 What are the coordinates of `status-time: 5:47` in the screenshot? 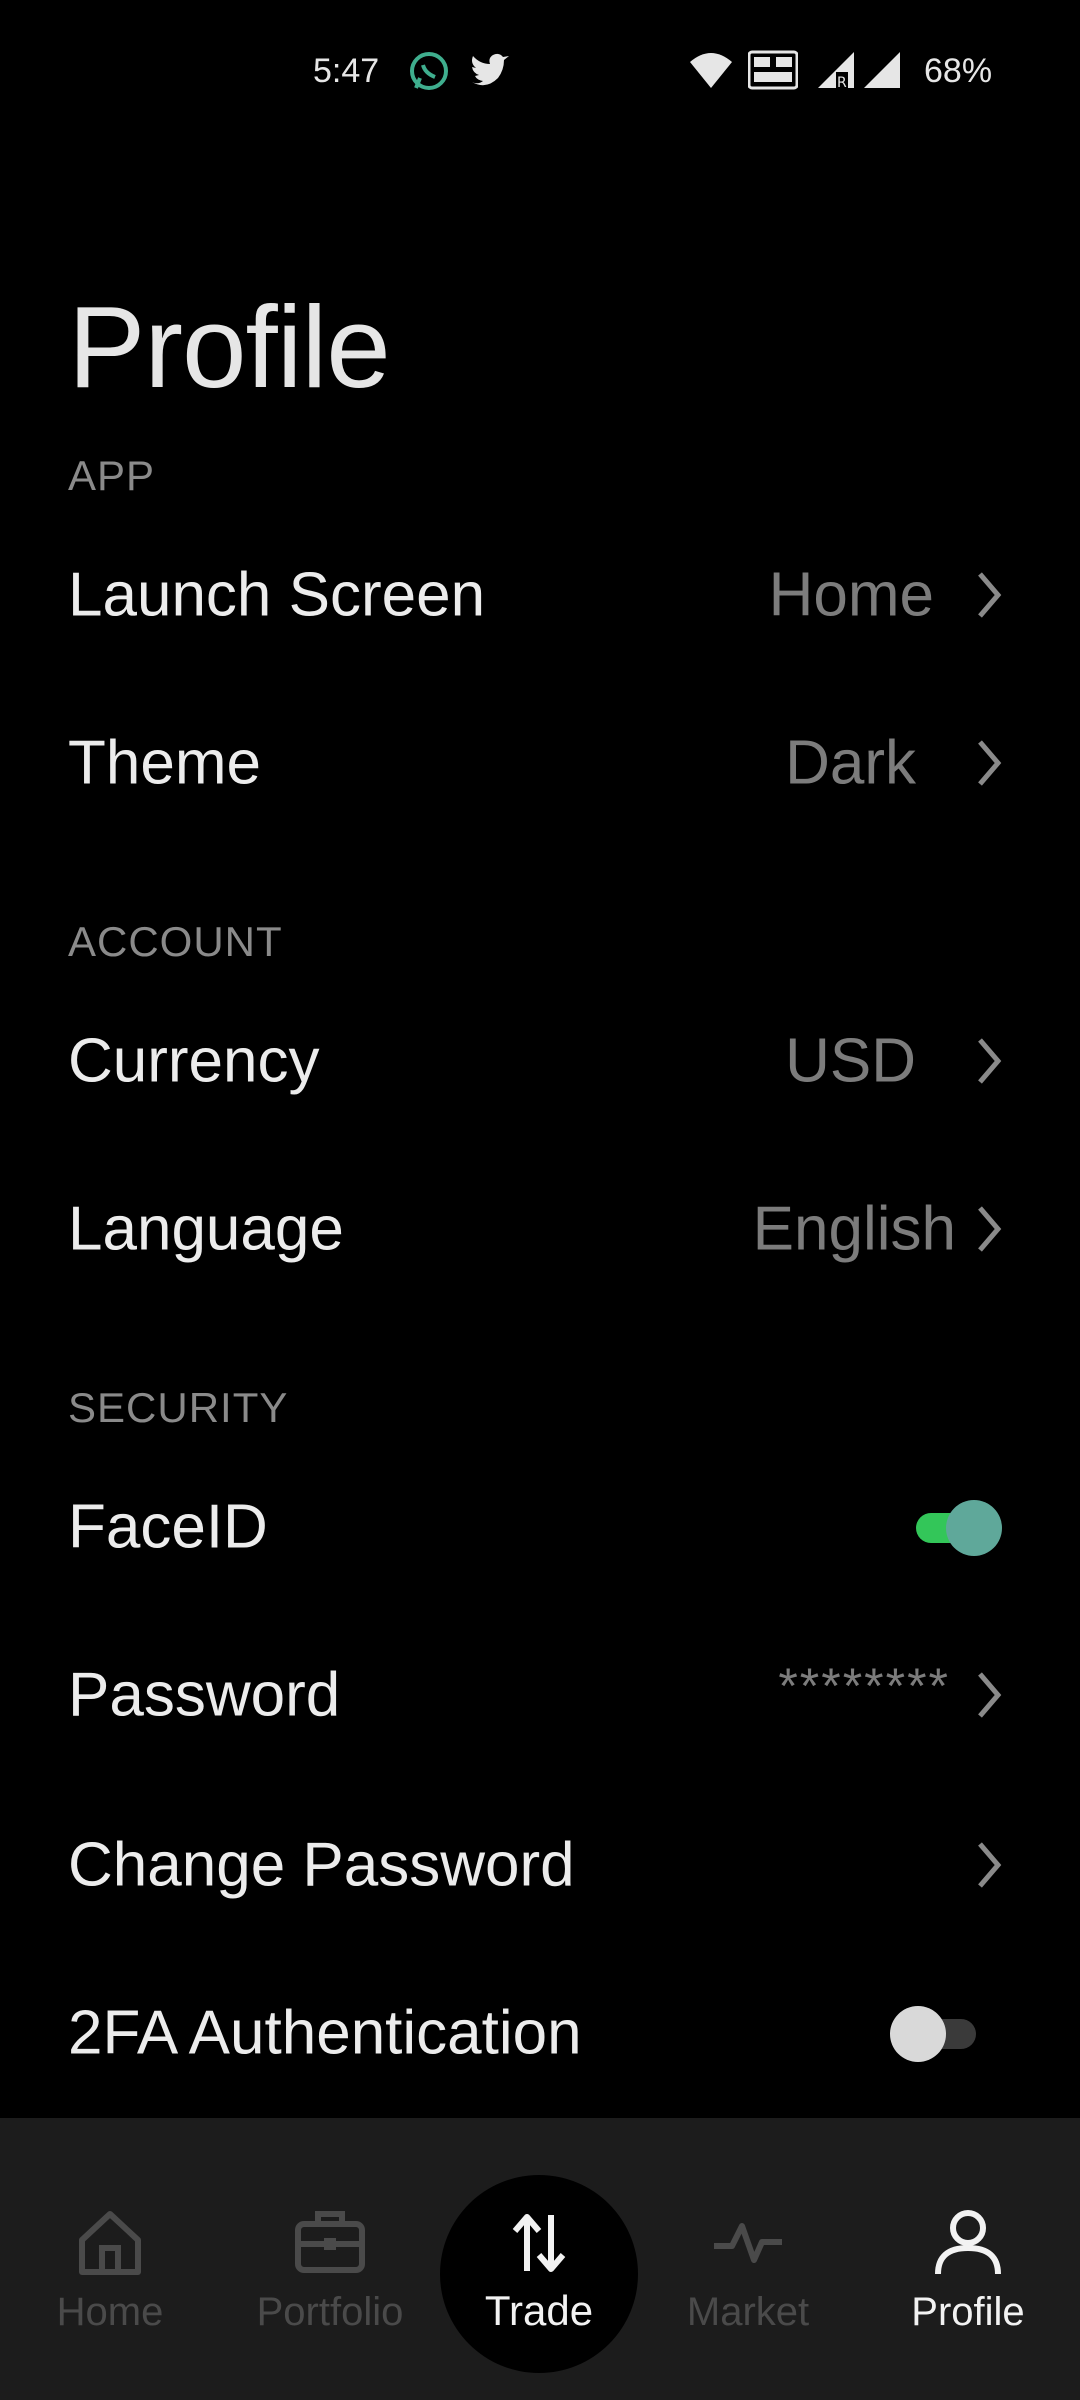 It's located at (346, 71).